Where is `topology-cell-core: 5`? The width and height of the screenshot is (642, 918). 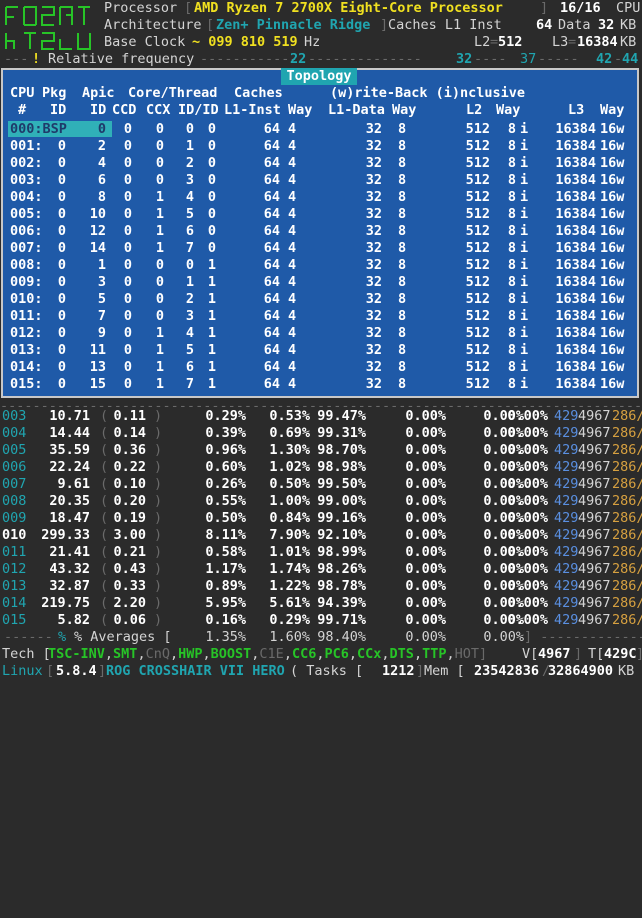 topology-cell-core: 5 is located at coordinates (189, 214).